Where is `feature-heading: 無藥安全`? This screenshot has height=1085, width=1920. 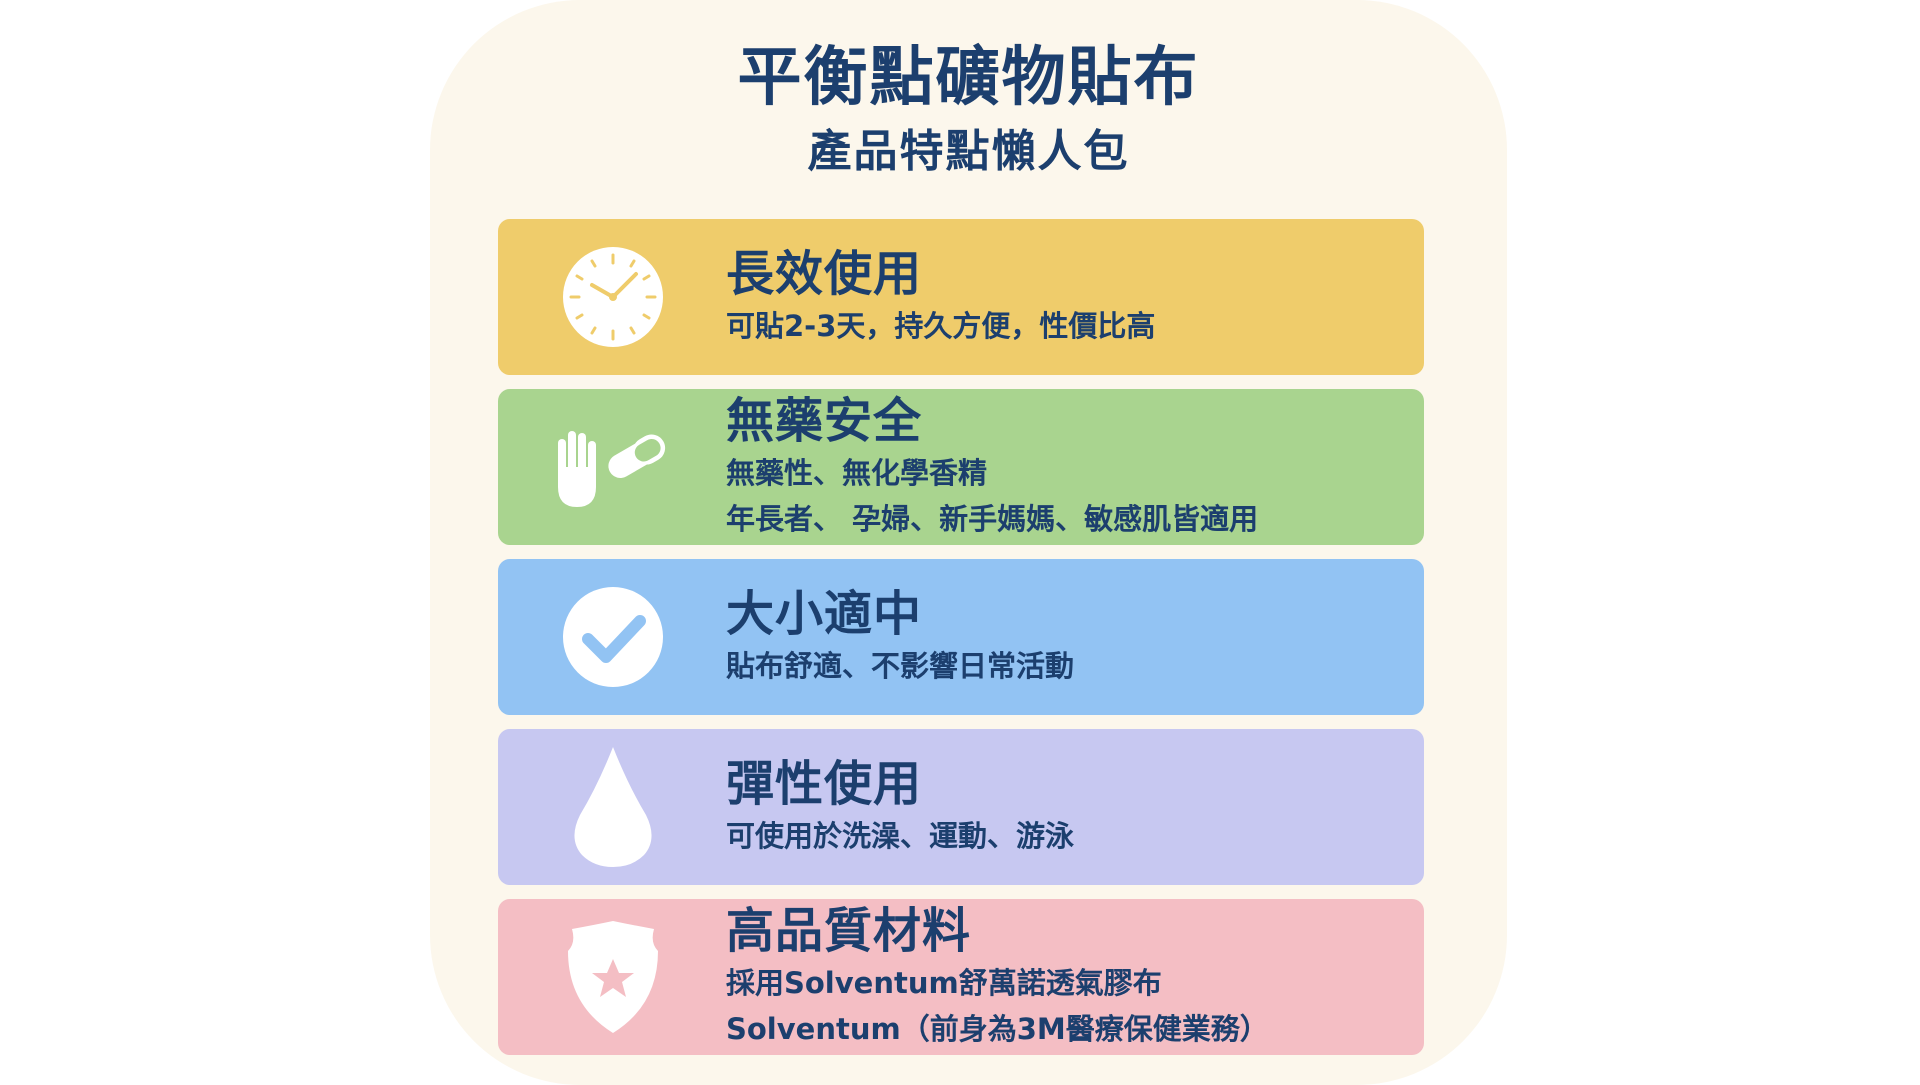 feature-heading: 無藥安全 is located at coordinates (824, 421).